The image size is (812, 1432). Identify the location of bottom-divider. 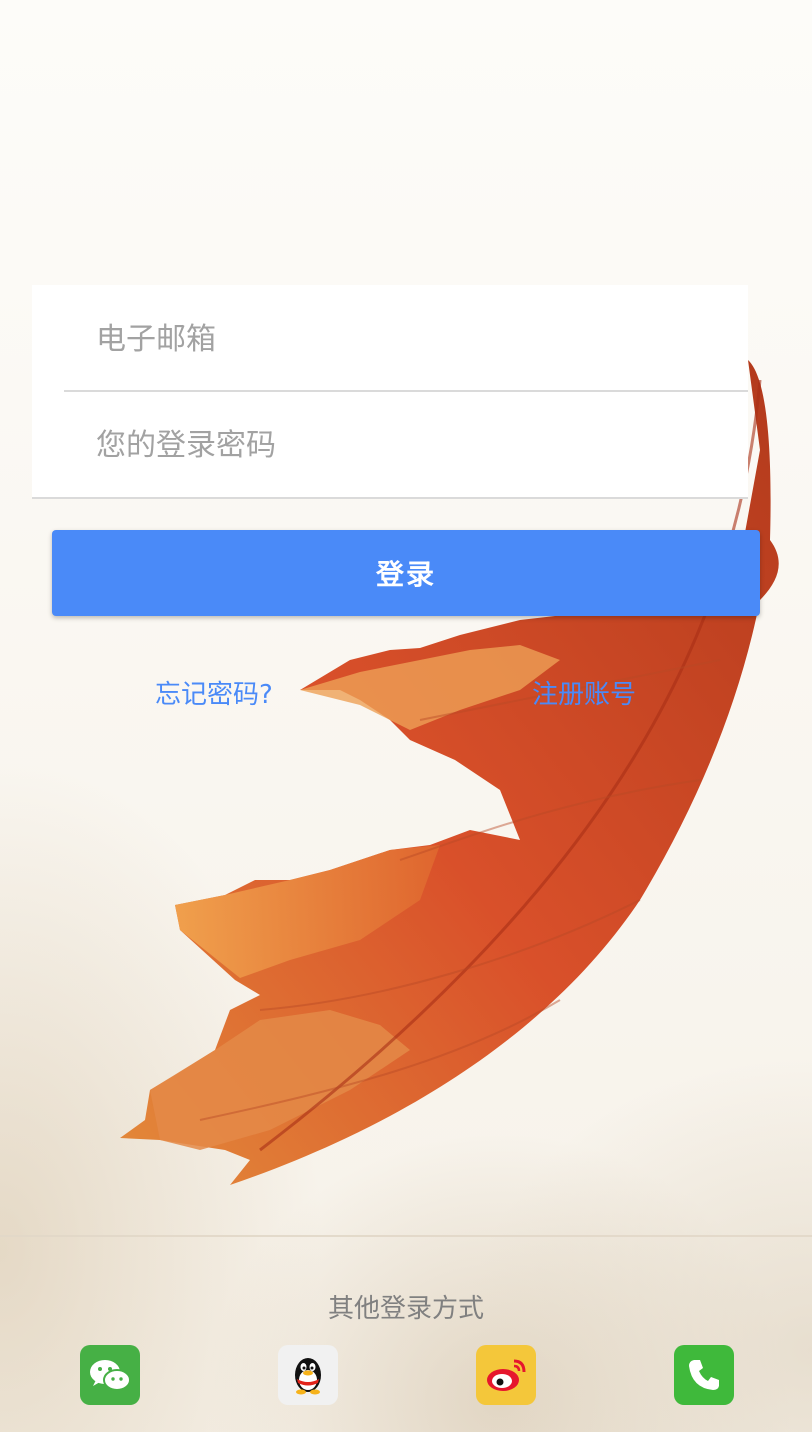
(406, 1236).